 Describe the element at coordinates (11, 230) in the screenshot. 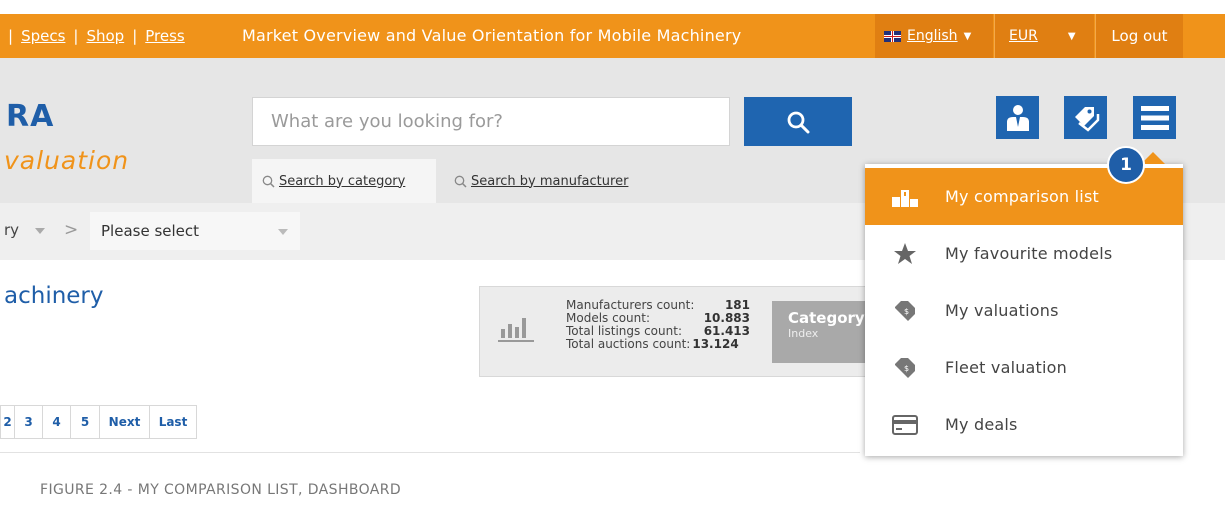

I see `breadcrumb-category: ry` at that location.